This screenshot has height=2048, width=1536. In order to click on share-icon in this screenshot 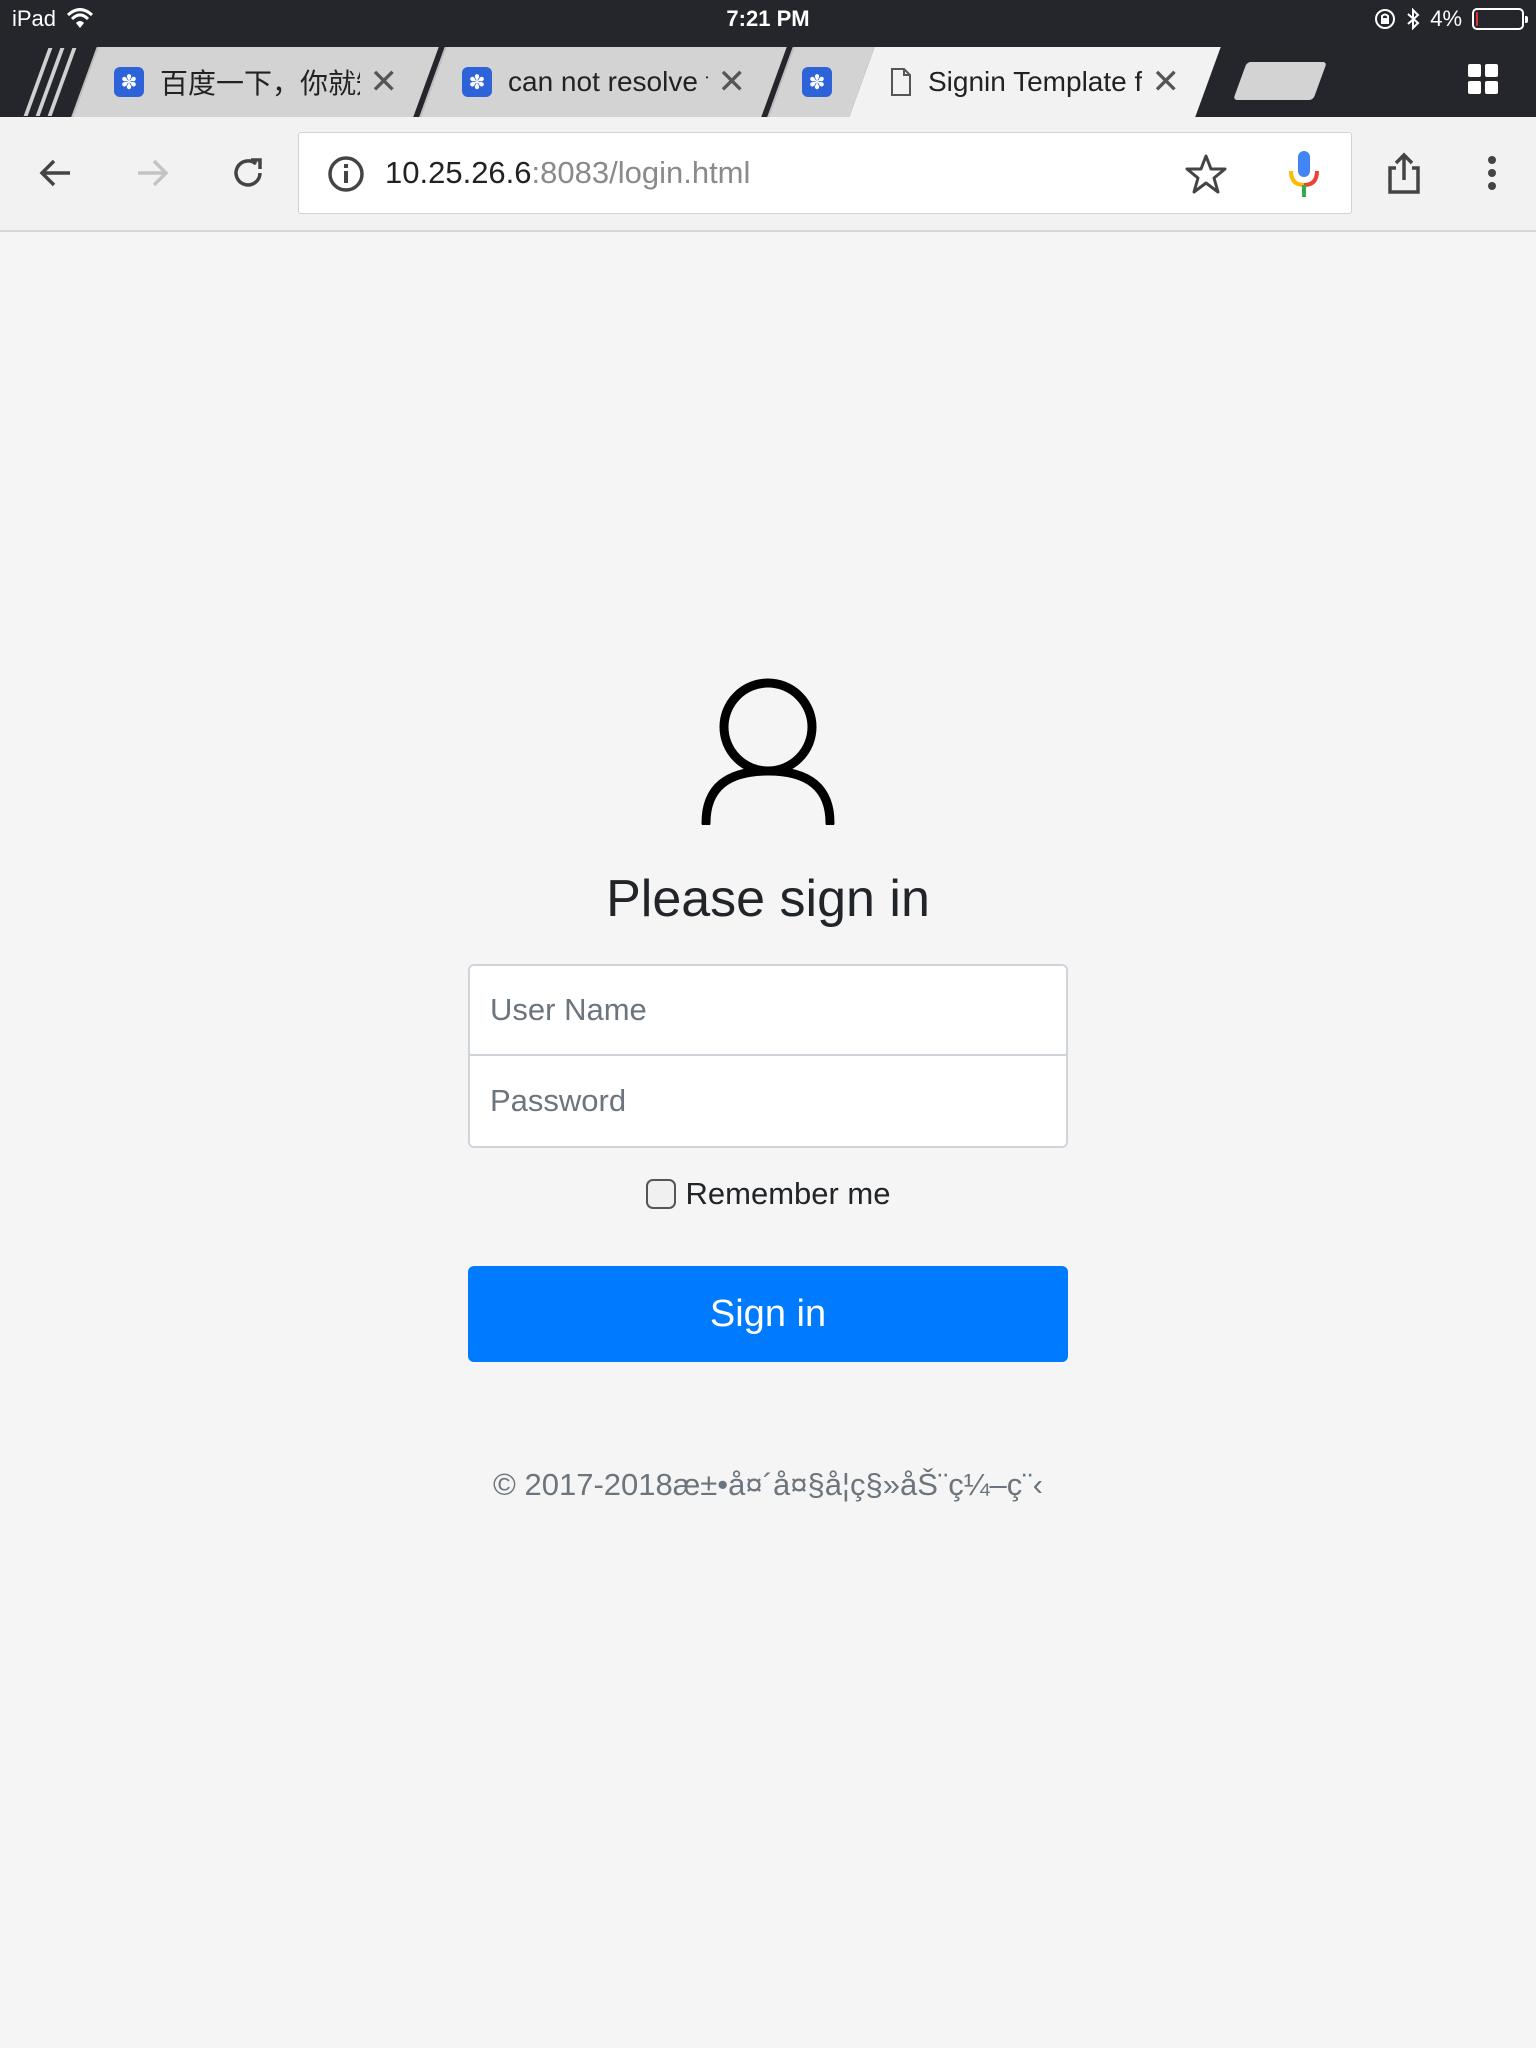, I will do `click(1404, 173)`.